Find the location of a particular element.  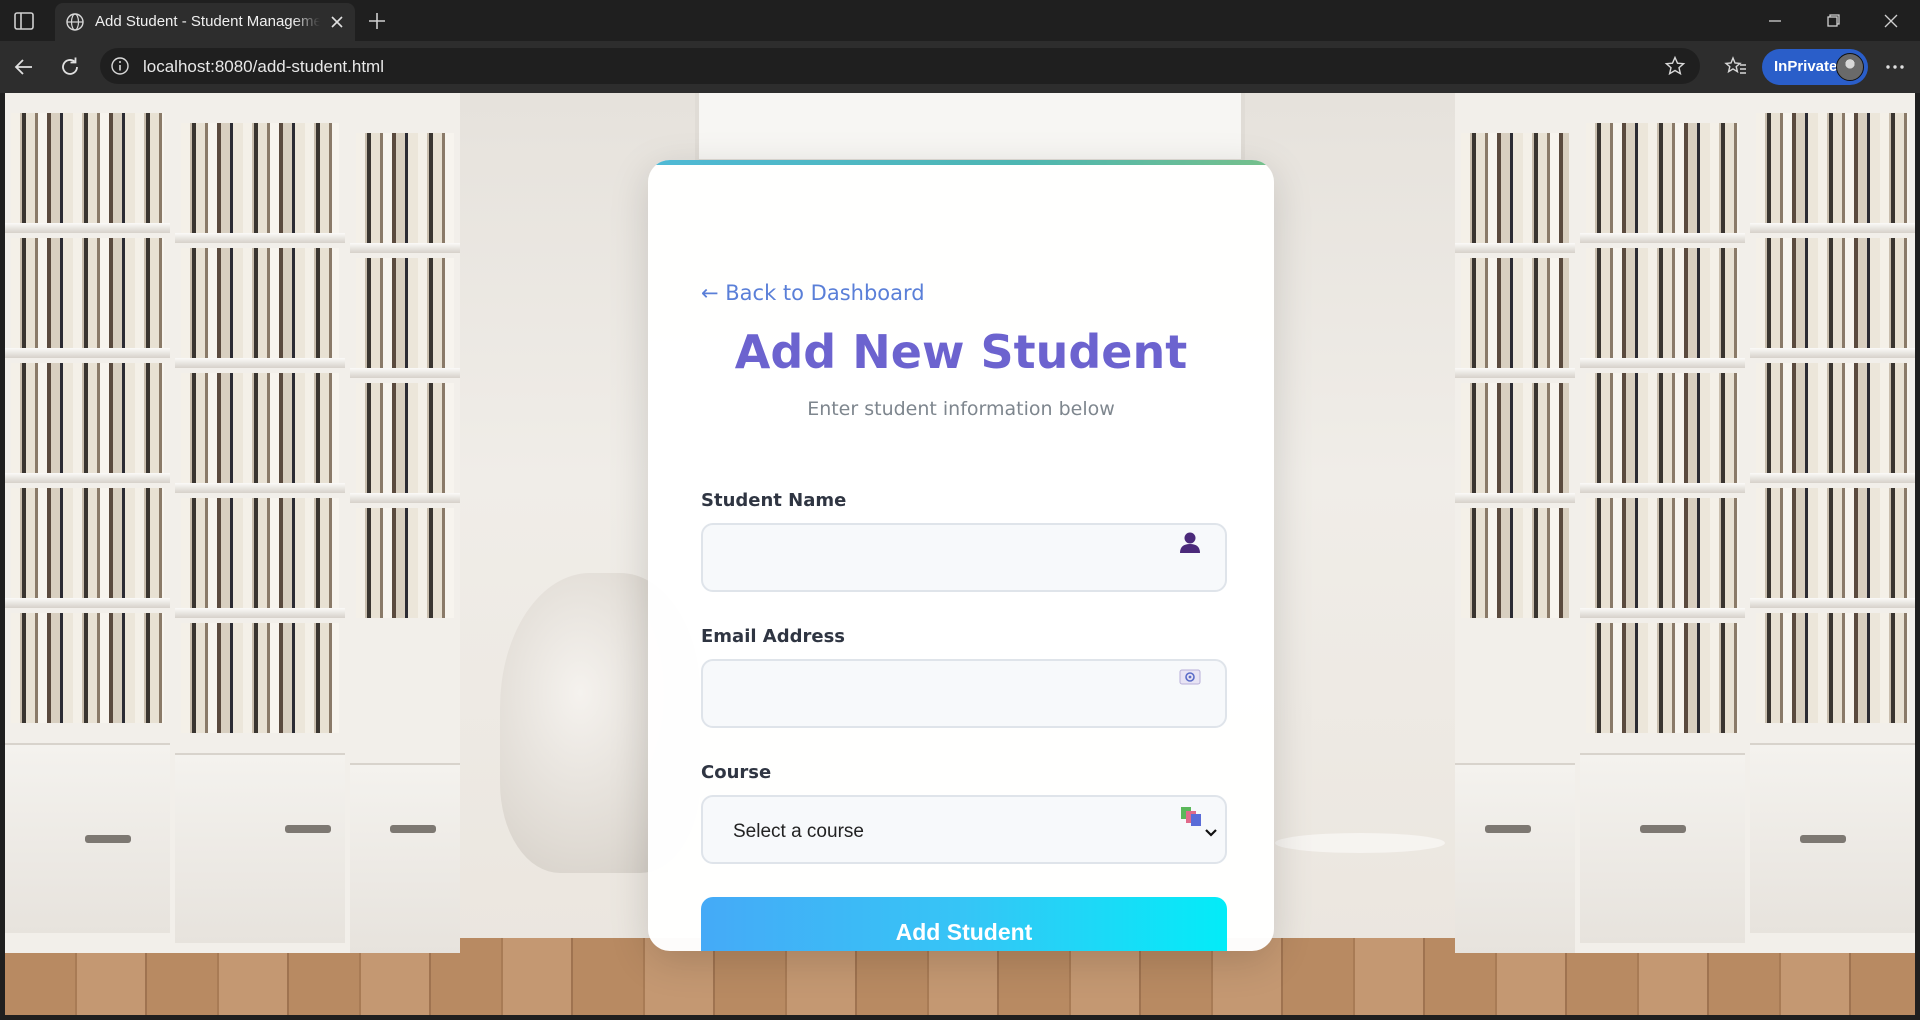

browser-titlebar: Add Student - Student Management is located at coordinates (960, 20).